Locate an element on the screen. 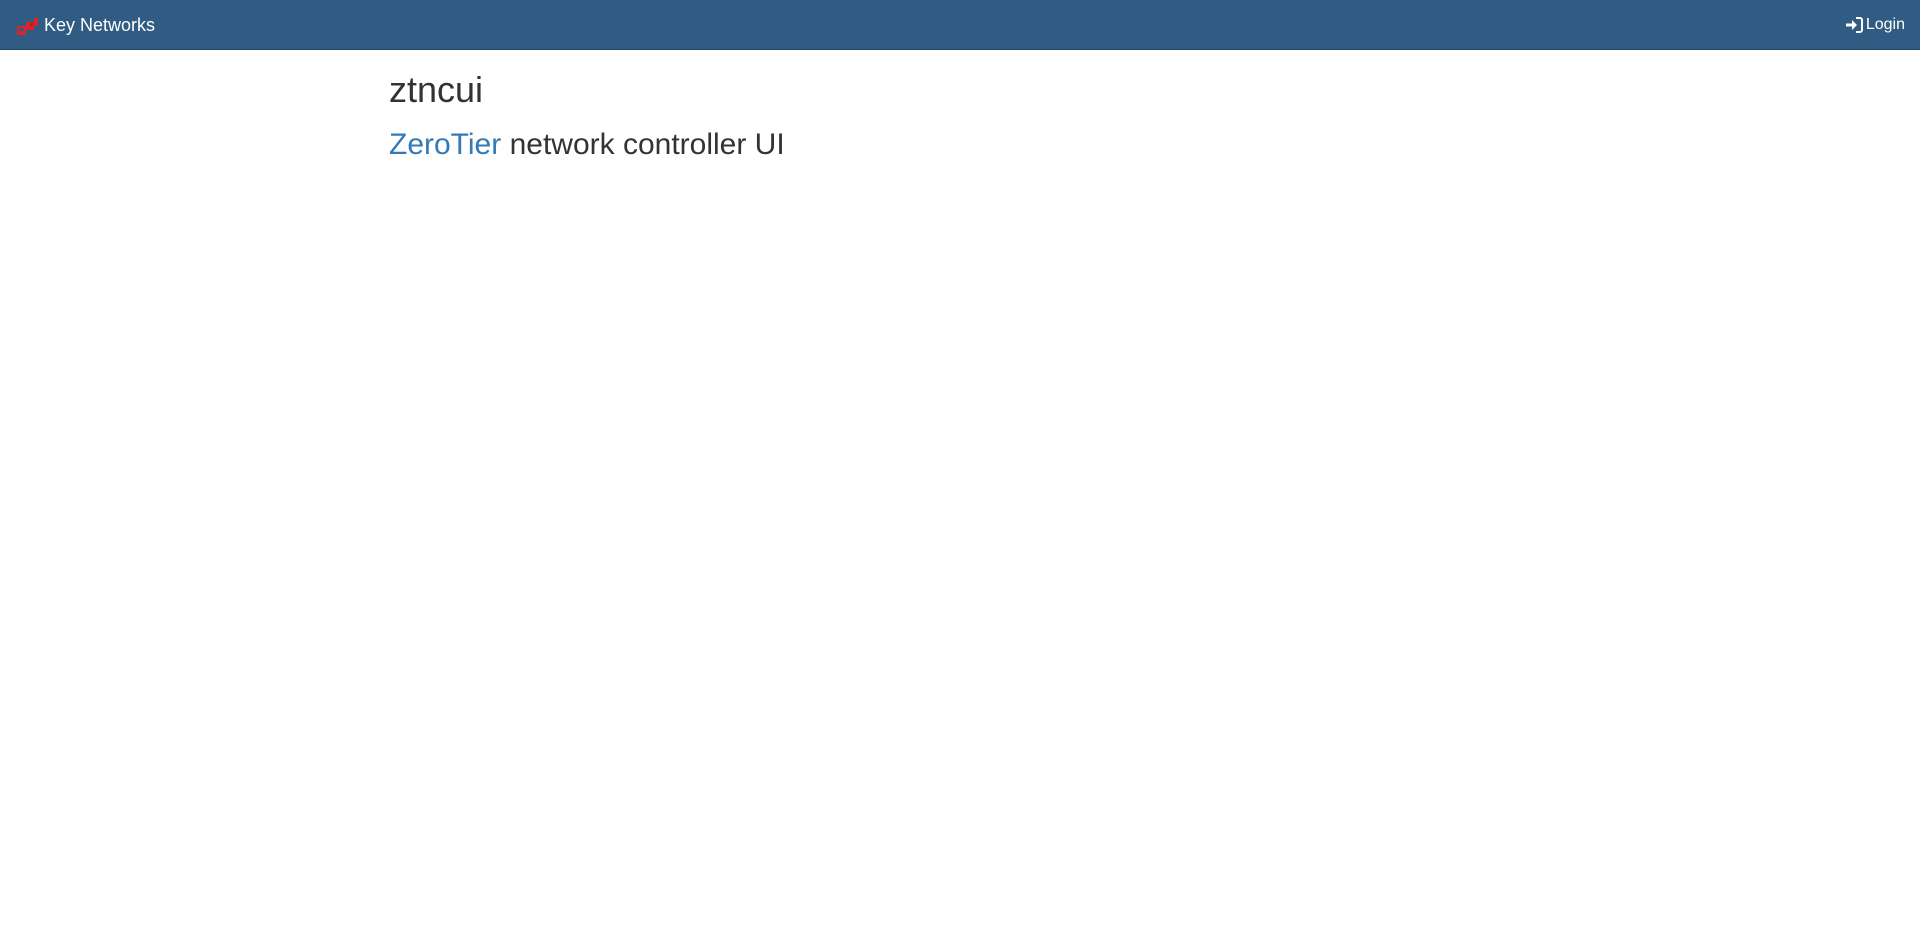  login-link: Login is located at coordinates (1875, 25).